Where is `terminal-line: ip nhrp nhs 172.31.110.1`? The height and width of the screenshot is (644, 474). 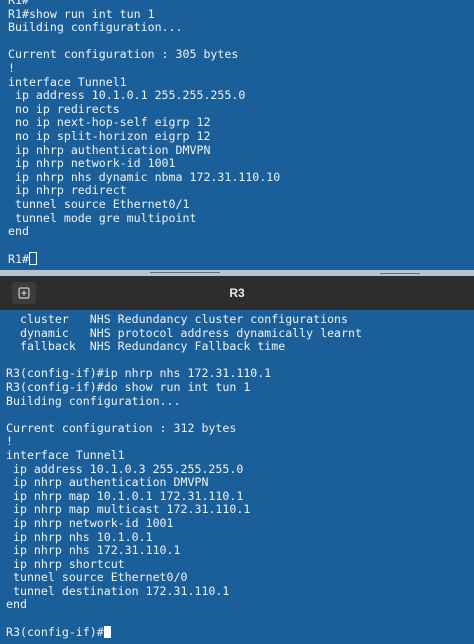
terminal-line: ip nhrp nhs 172.31.110.1 is located at coordinates (93, 550).